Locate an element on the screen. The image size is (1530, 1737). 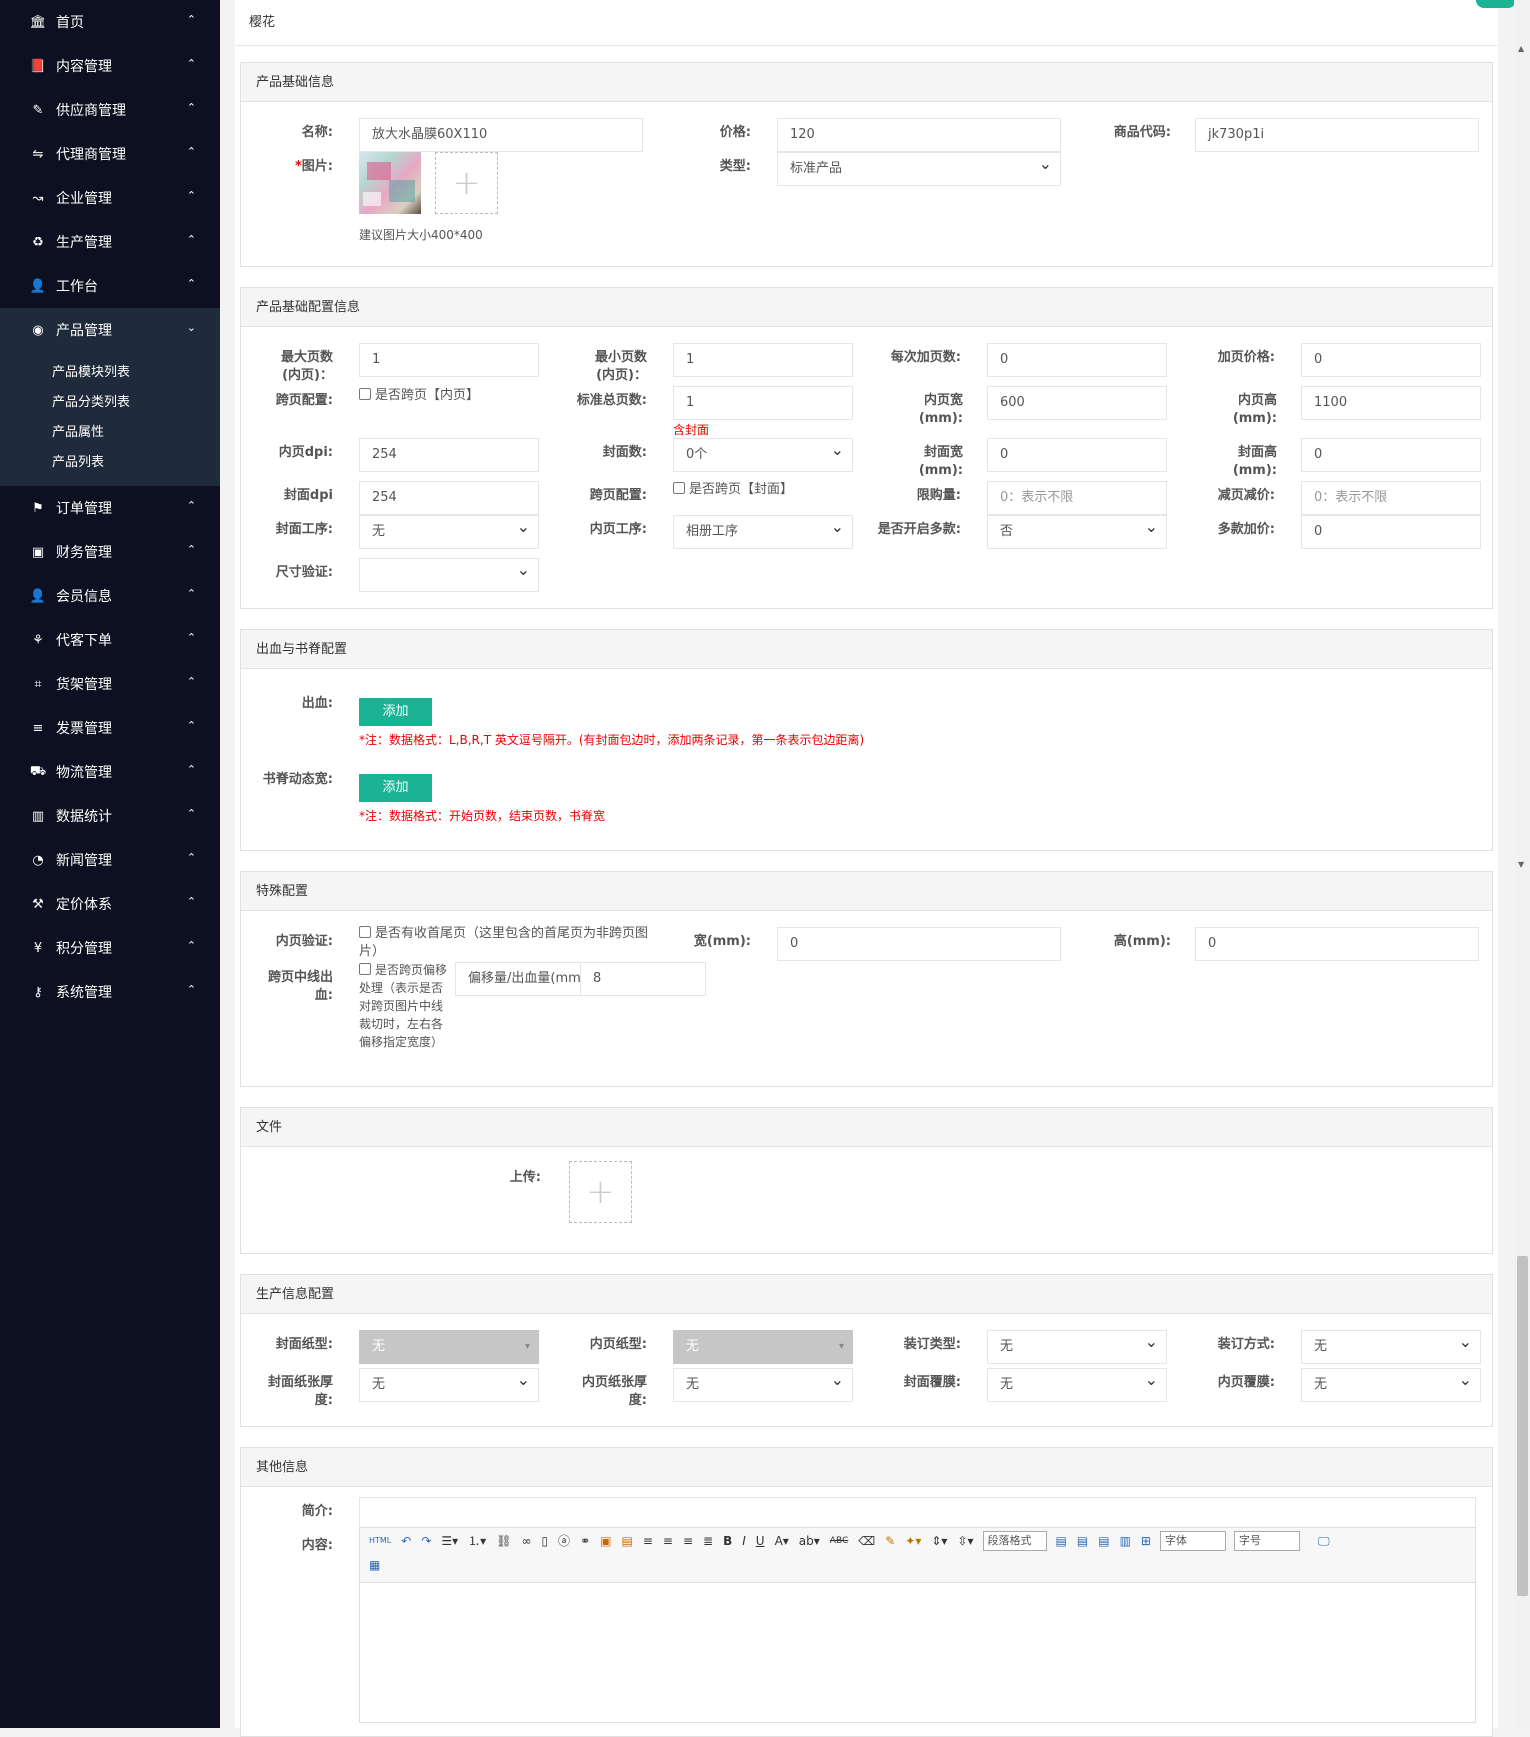
add-bleed-button: 添加 is located at coordinates (395, 712).